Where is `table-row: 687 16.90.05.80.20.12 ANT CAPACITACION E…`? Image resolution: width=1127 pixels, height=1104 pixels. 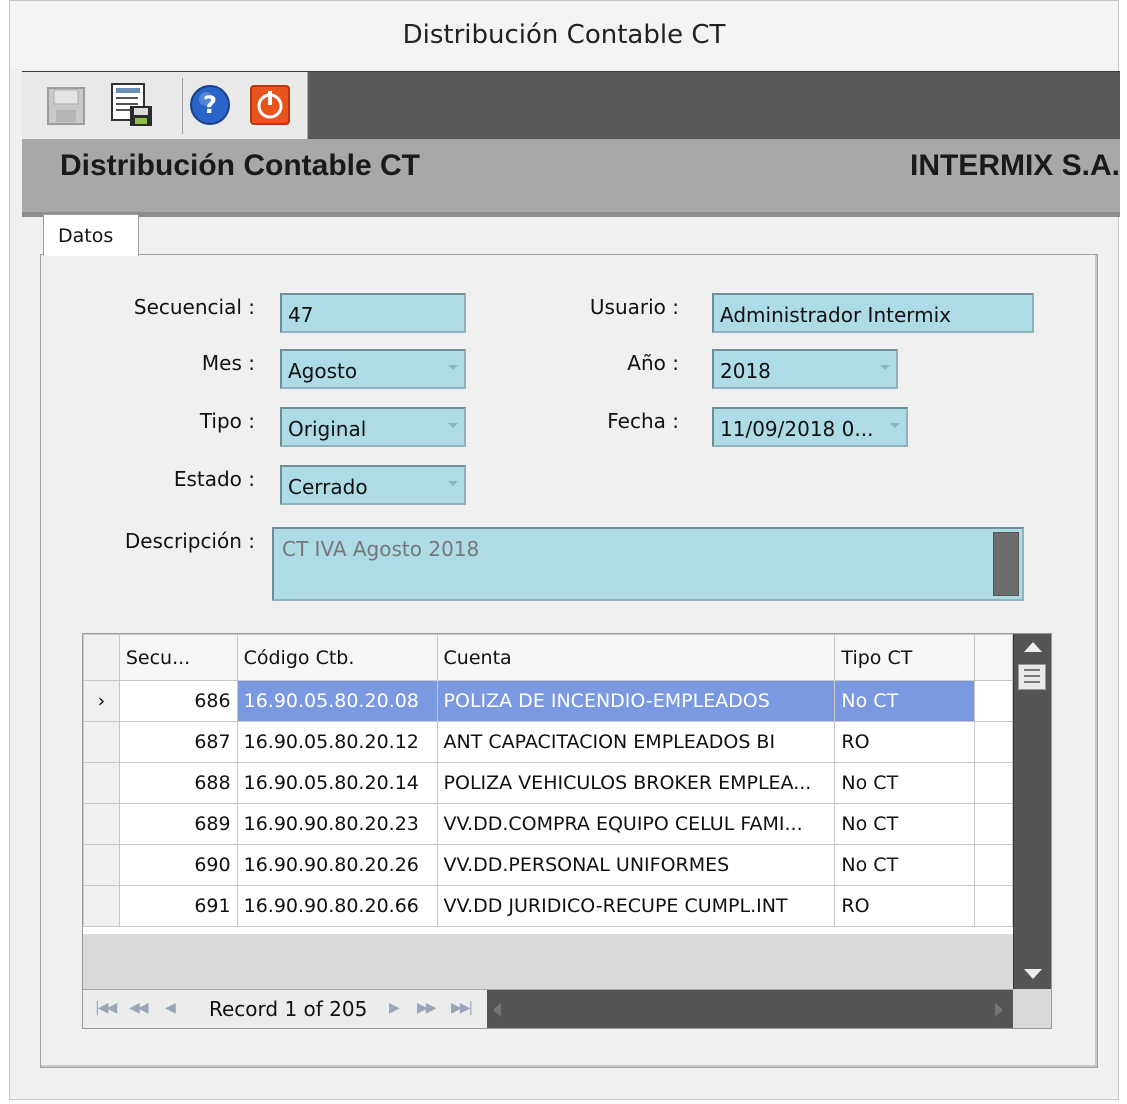
table-row: 687 16.90.05.80.20.12 ANT CAPACITACION E… is located at coordinates (548, 742).